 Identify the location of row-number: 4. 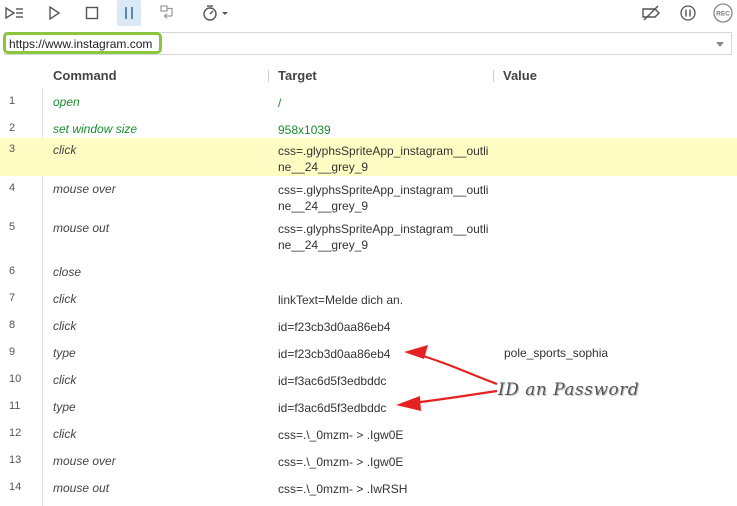
(12, 188).